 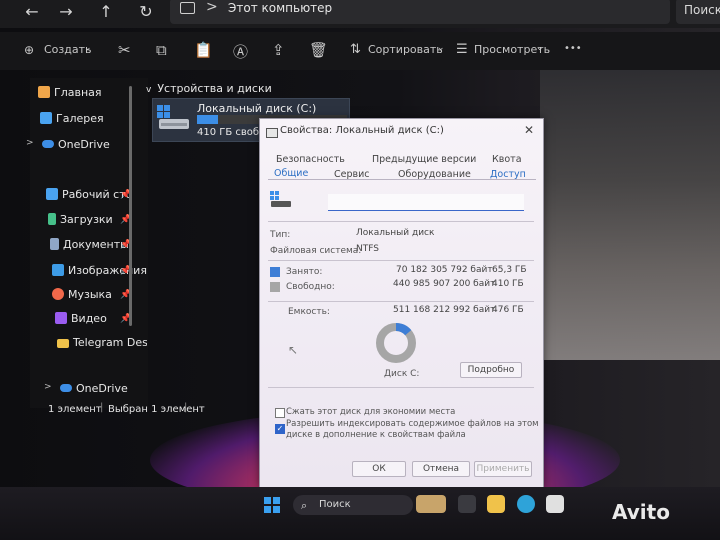 I want to click on computer-icon, so click(x=187, y=8).